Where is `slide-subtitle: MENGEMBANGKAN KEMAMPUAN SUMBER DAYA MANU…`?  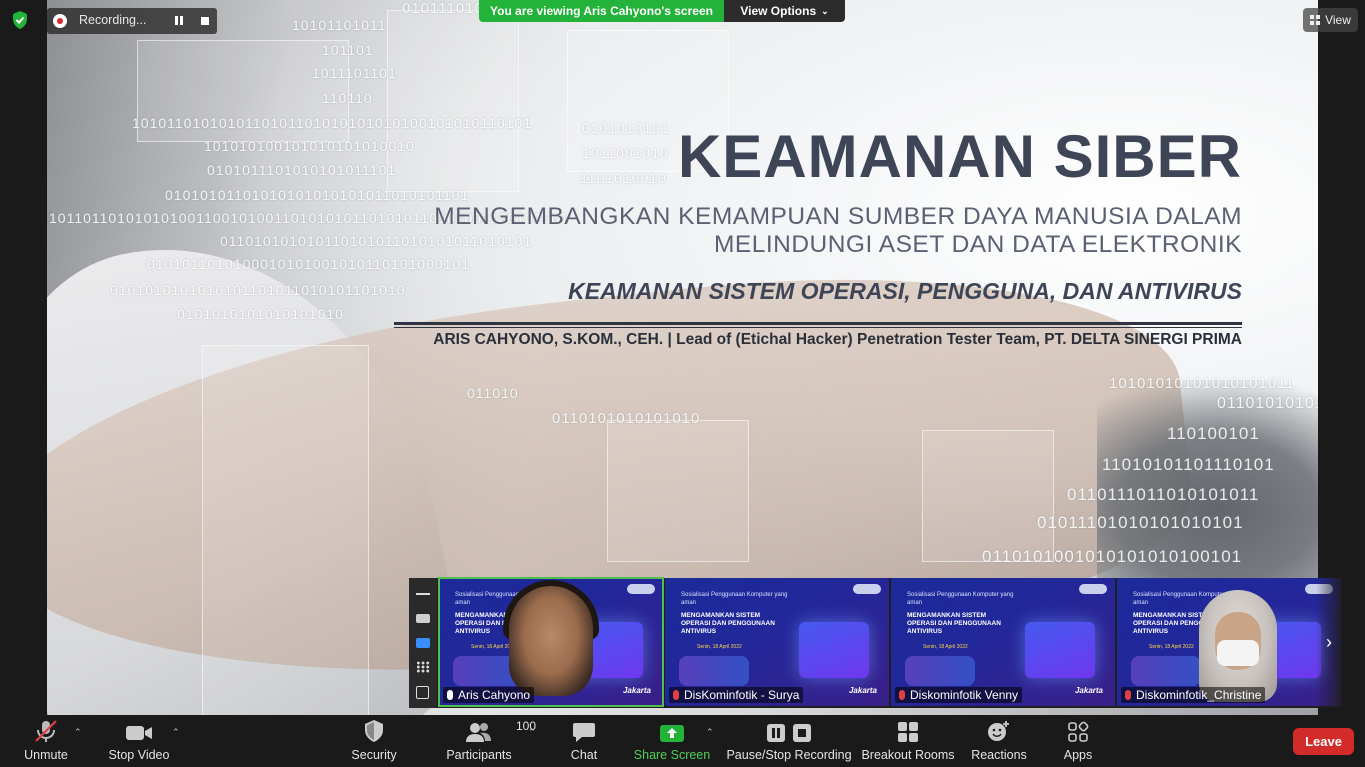 slide-subtitle: MENGEMBANGKAN KEMAMPUAN SUMBER DAYA MANU… is located at coordinates (838, 216).